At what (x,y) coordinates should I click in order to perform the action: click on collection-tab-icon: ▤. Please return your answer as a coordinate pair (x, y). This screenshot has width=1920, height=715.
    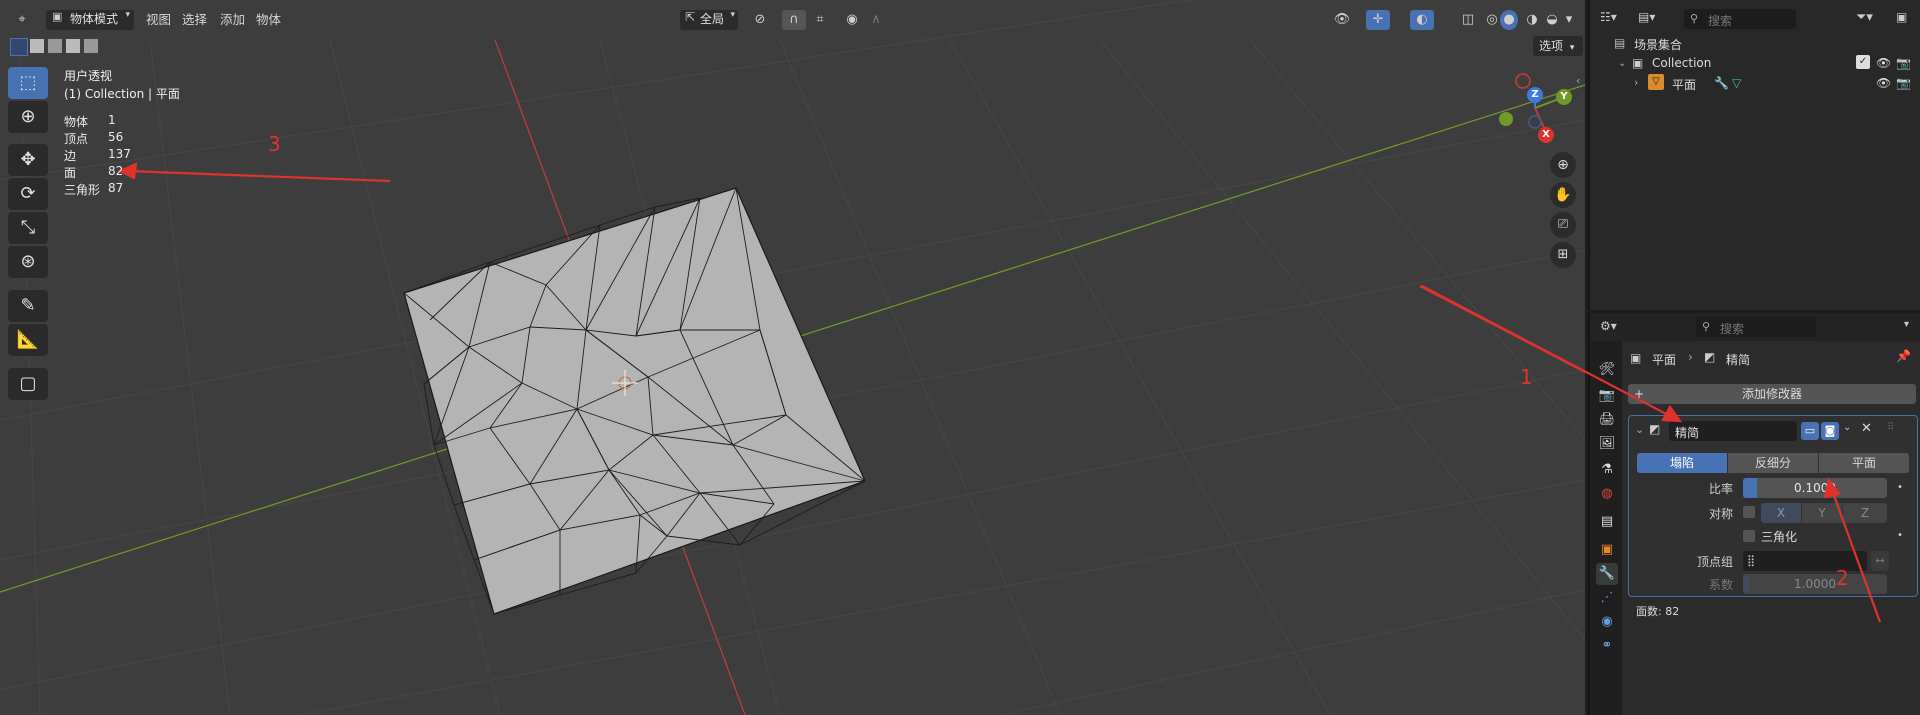
    Looking at the image, I should click on (1607, 522).